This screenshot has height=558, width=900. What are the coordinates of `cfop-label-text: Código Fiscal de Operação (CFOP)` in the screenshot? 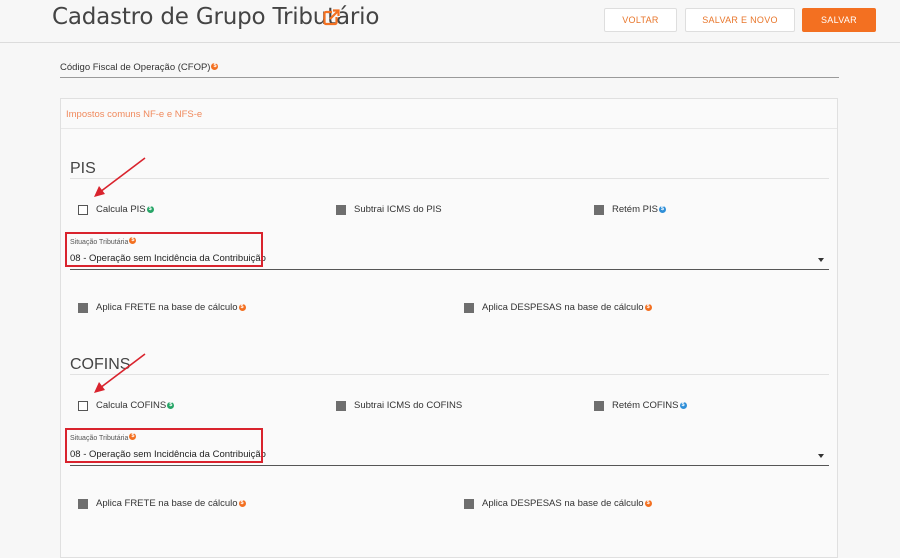 It's located at (135, 67).